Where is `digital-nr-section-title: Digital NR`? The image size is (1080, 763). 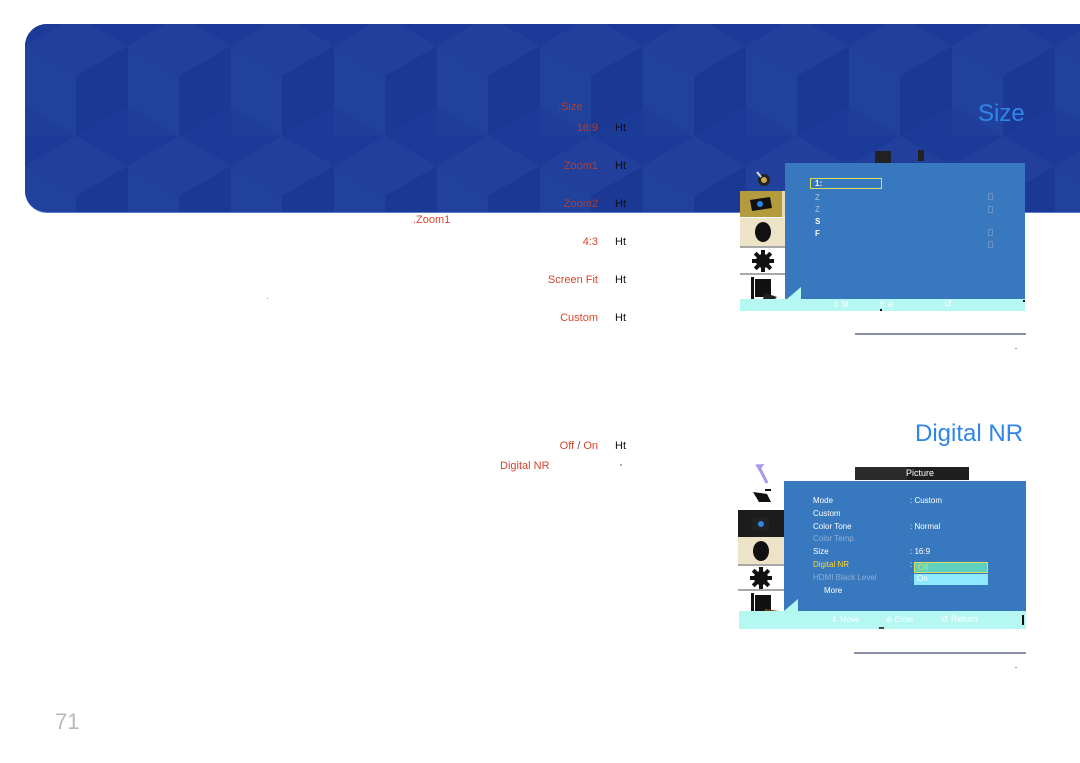
digital-nr-section-title: Digital NR is located at coordinates (969, 433).